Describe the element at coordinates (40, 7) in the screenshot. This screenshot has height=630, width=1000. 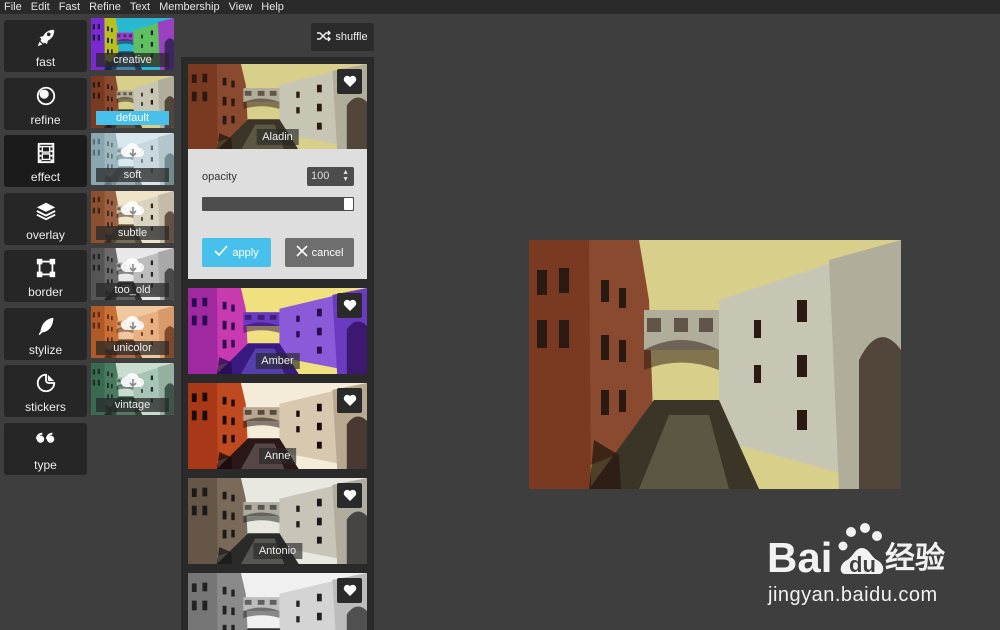
I see `menu-edit: Edit` at that location.